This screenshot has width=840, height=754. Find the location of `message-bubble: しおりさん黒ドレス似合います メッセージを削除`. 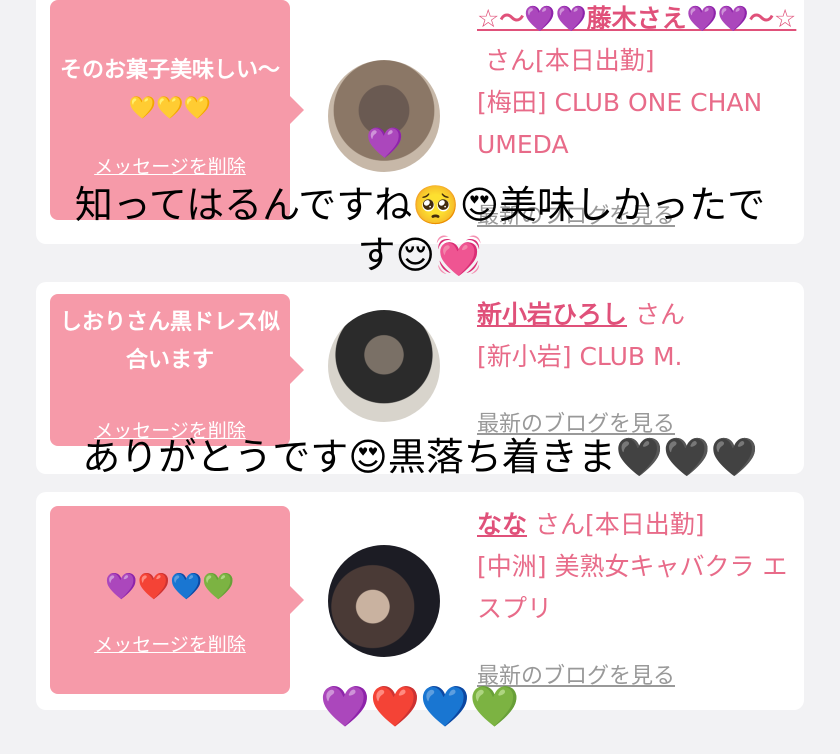

message-bubble: しおりさん黒ドレス似合います メッセージを削除 is located at coordinates (177, 370).